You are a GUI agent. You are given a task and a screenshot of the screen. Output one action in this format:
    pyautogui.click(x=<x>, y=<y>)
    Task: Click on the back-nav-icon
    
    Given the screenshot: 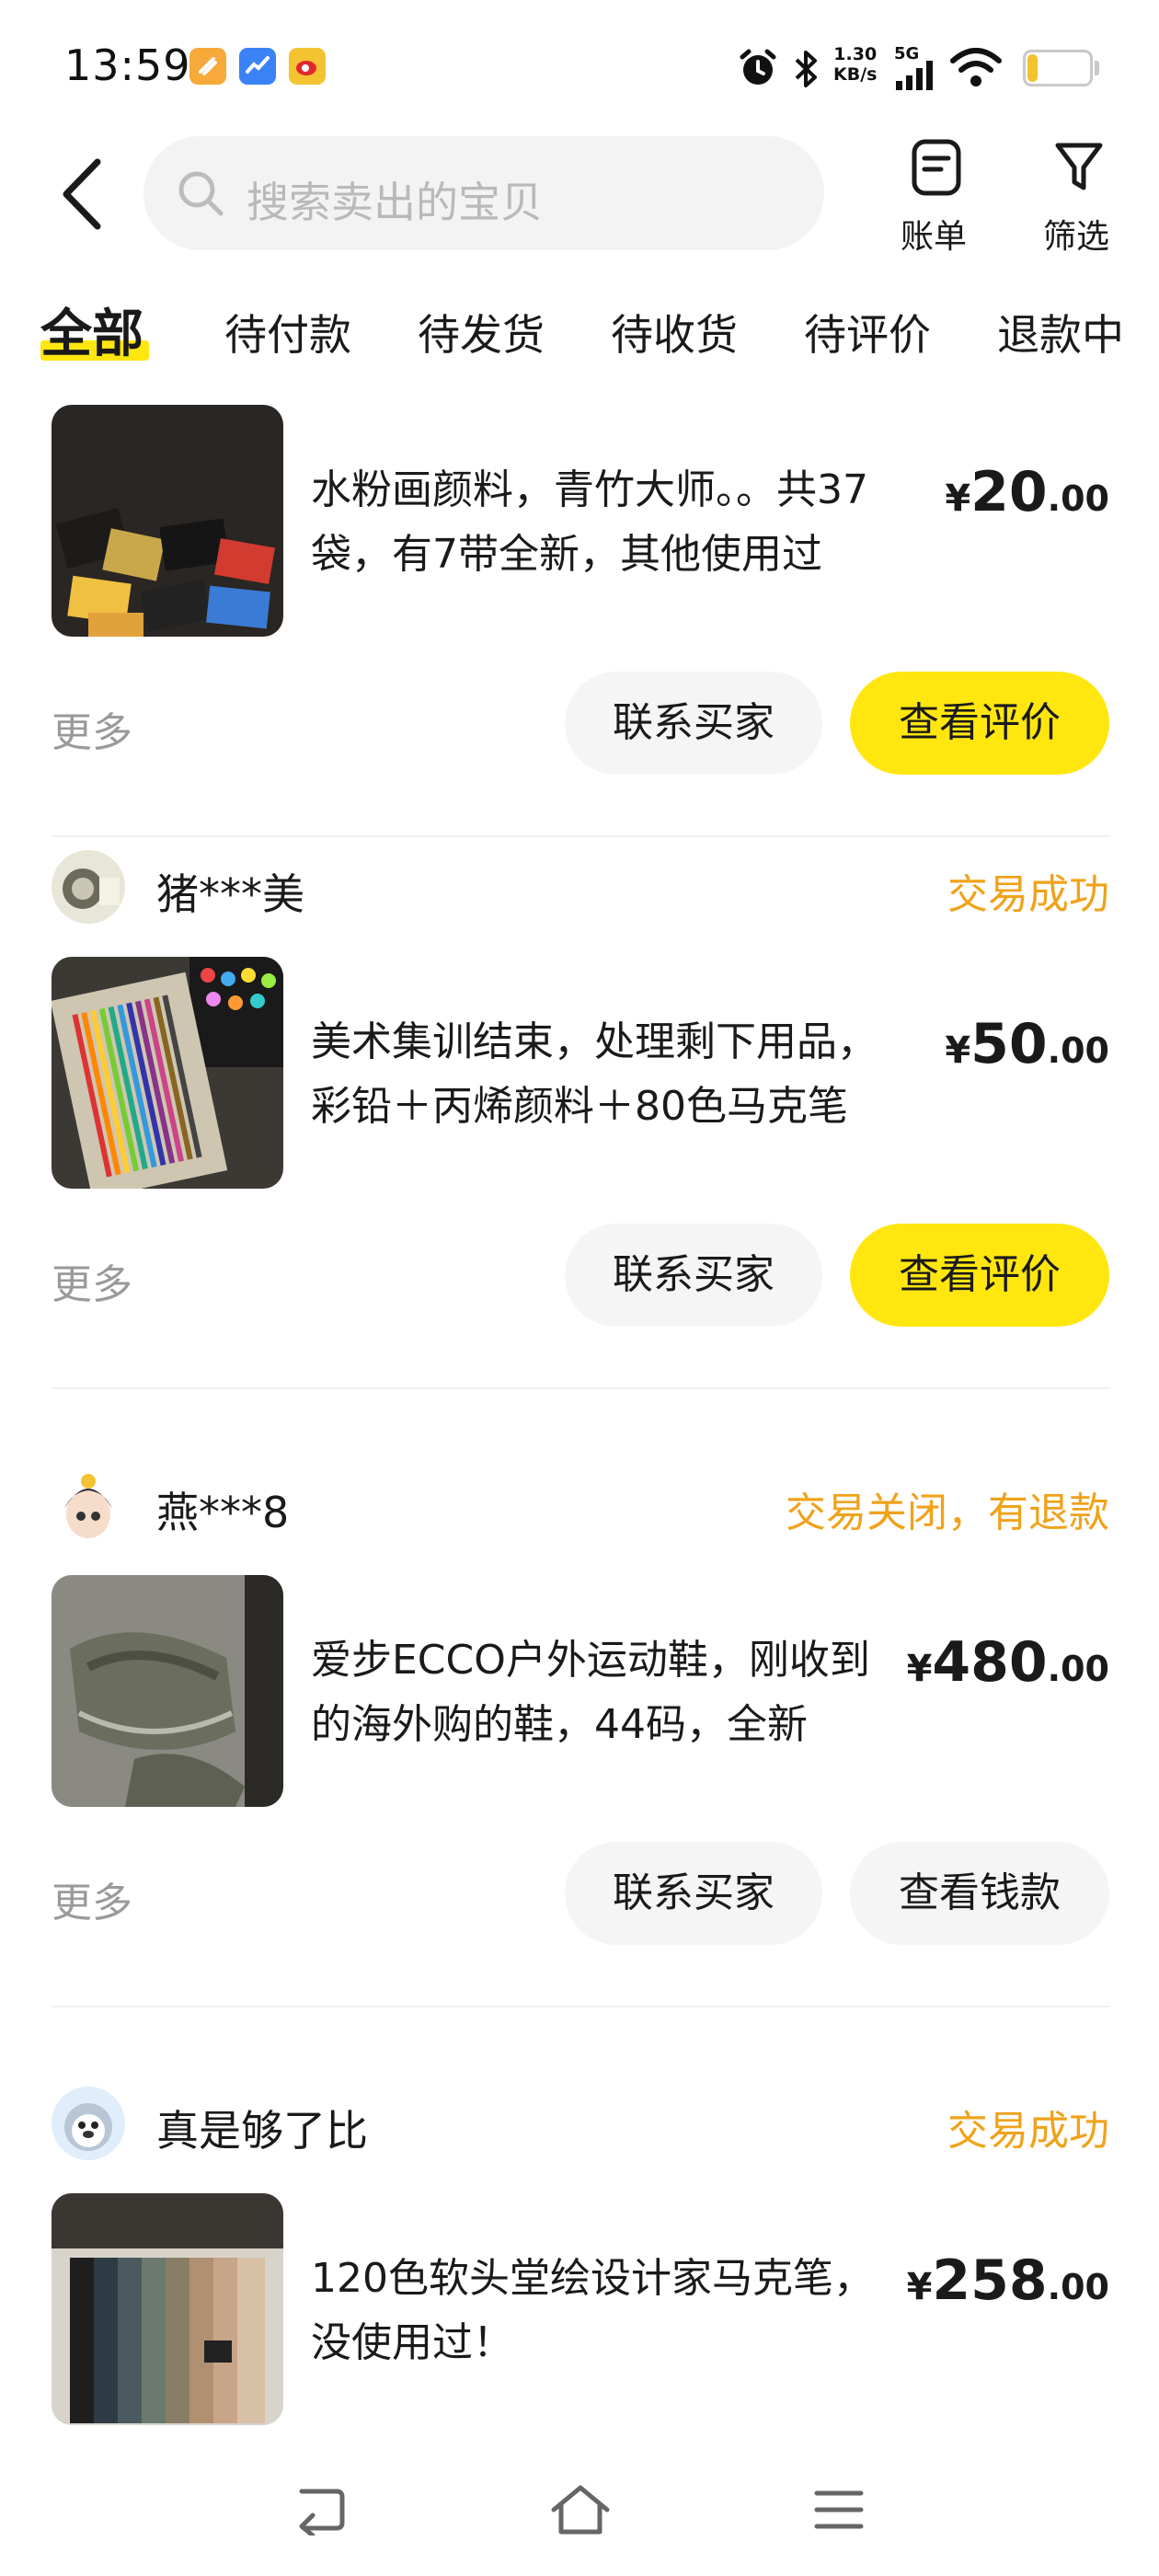 What is the action you would take?
    pyautogui.click(x=320, y=2510)
    